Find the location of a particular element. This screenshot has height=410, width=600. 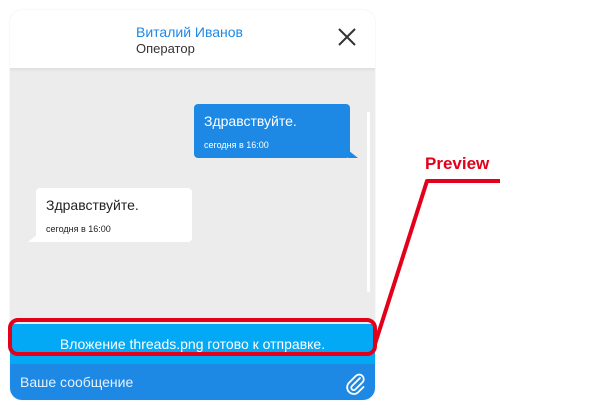

outgoing-message: Здравствуйте. сегодня в 16:00 is located at coordinates (276, 131).